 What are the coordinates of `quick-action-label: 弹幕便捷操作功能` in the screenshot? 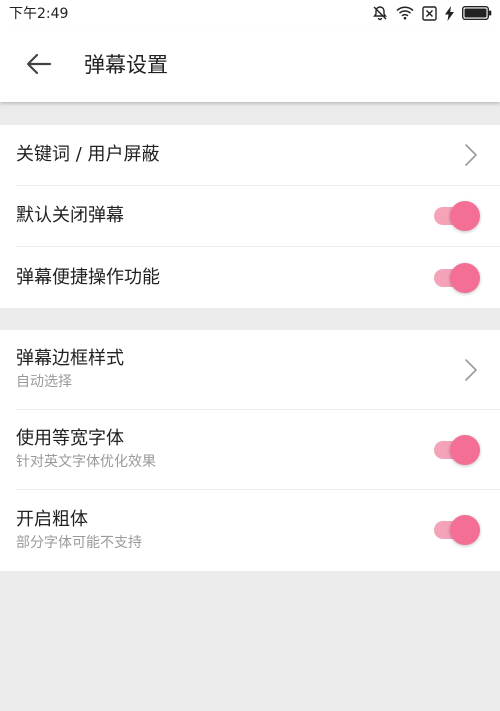 It's located at (88, 277).